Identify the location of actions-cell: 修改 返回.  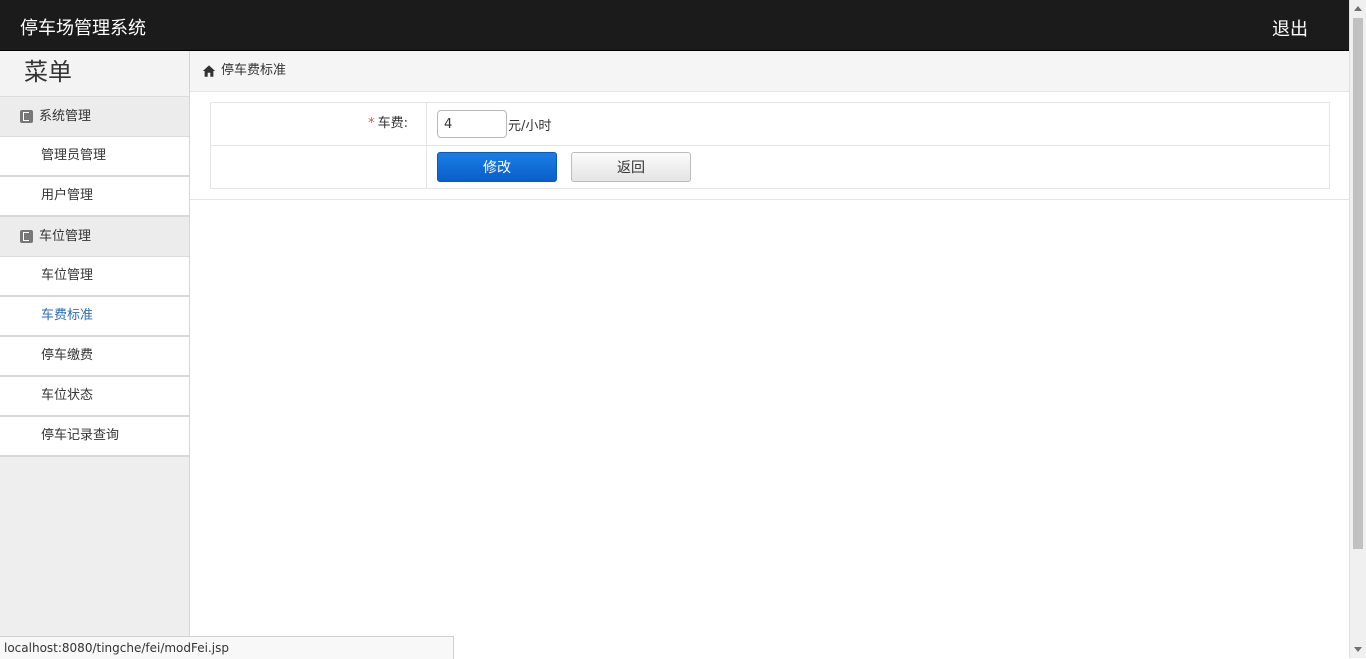
(878, 167).